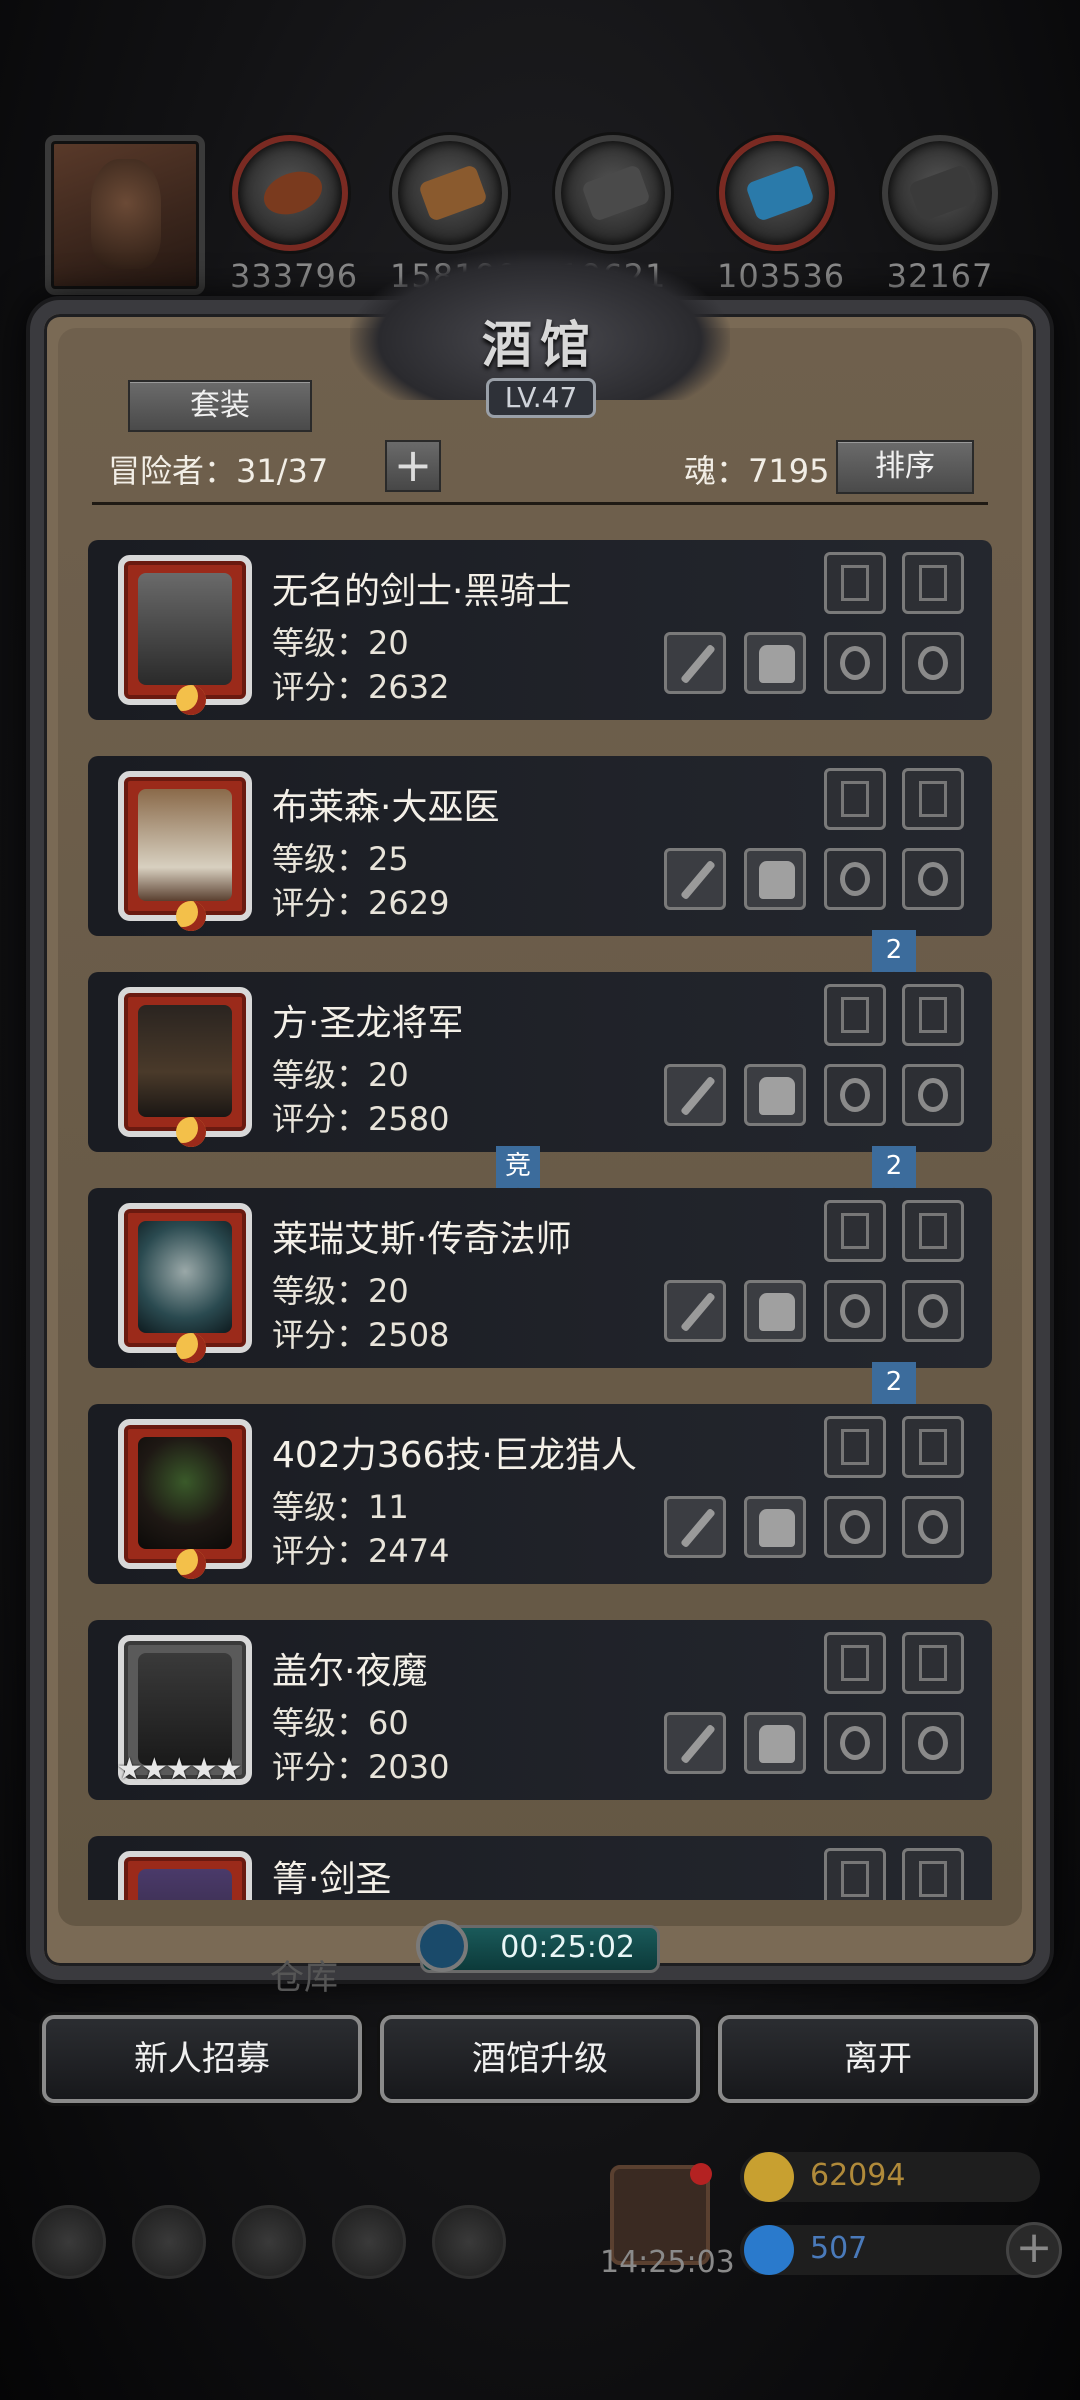 The width and height of the screenshot is (1080, 2400). What do you see at coordinates (340, 1723) in the screenshot?
I see `hero-level: 等级：60` at bounding box center [340, 1723].